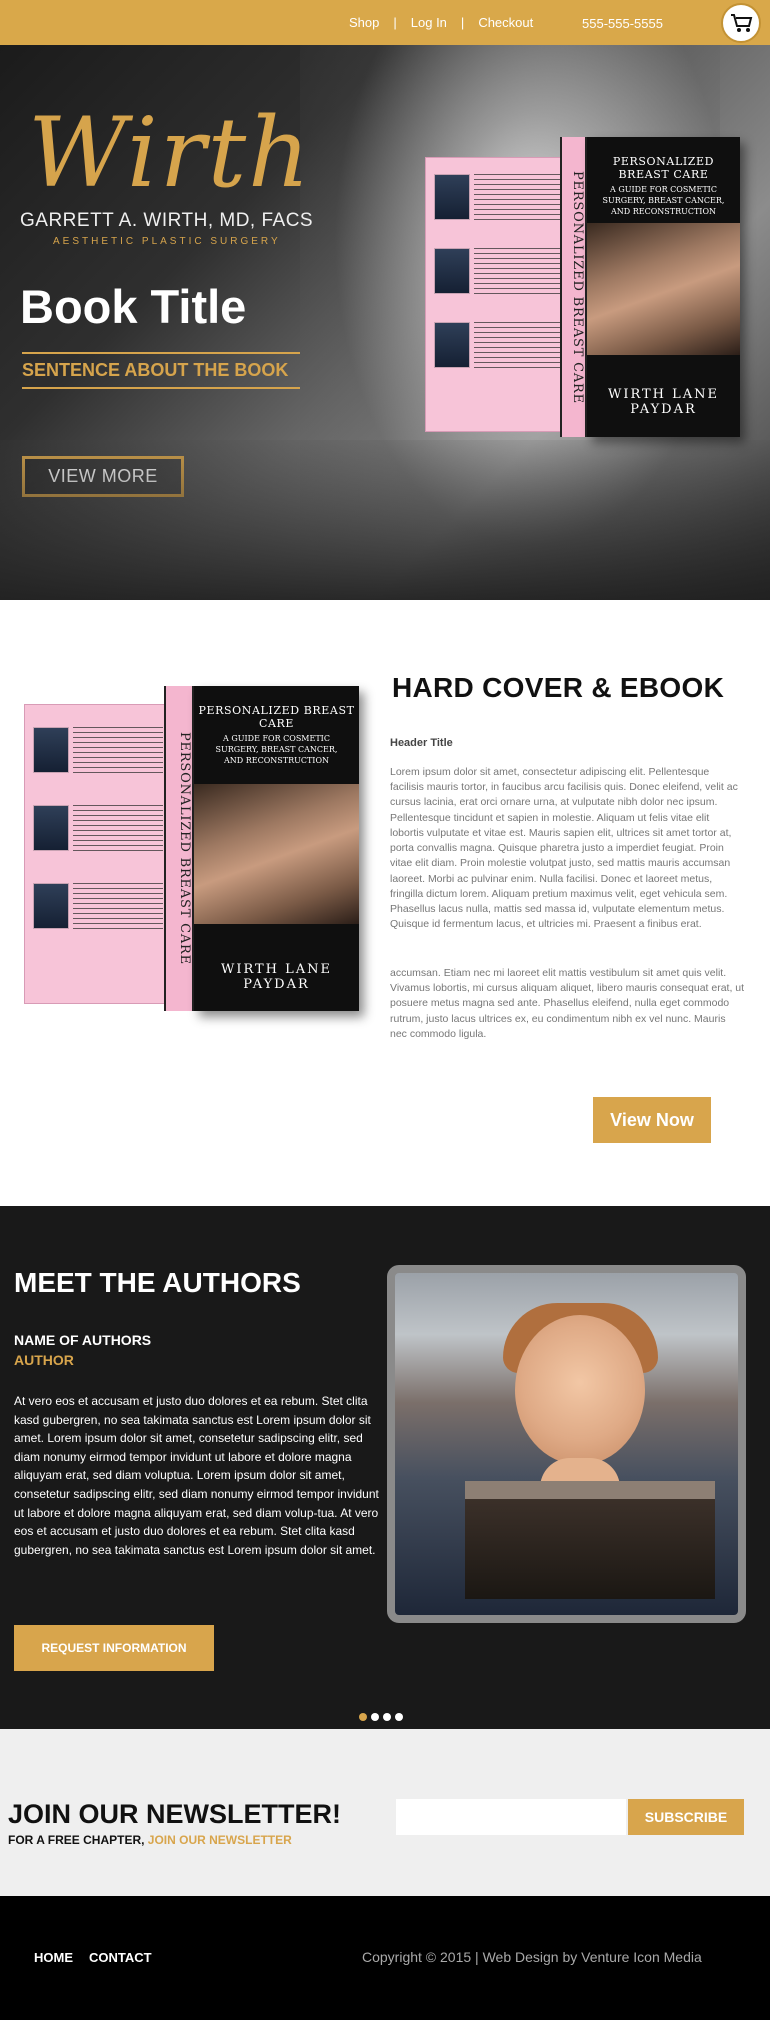 The width and height of the screenshot is (770, 2020). What do you see at coordinates (53, 1957) in the screenshot?
I see `footer-home-link: HOME` at bounding box center [53, 1957].